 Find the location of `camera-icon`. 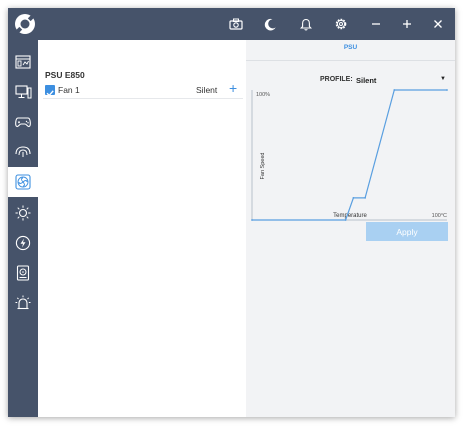

camera-icon is located at coordinates (236, 24).